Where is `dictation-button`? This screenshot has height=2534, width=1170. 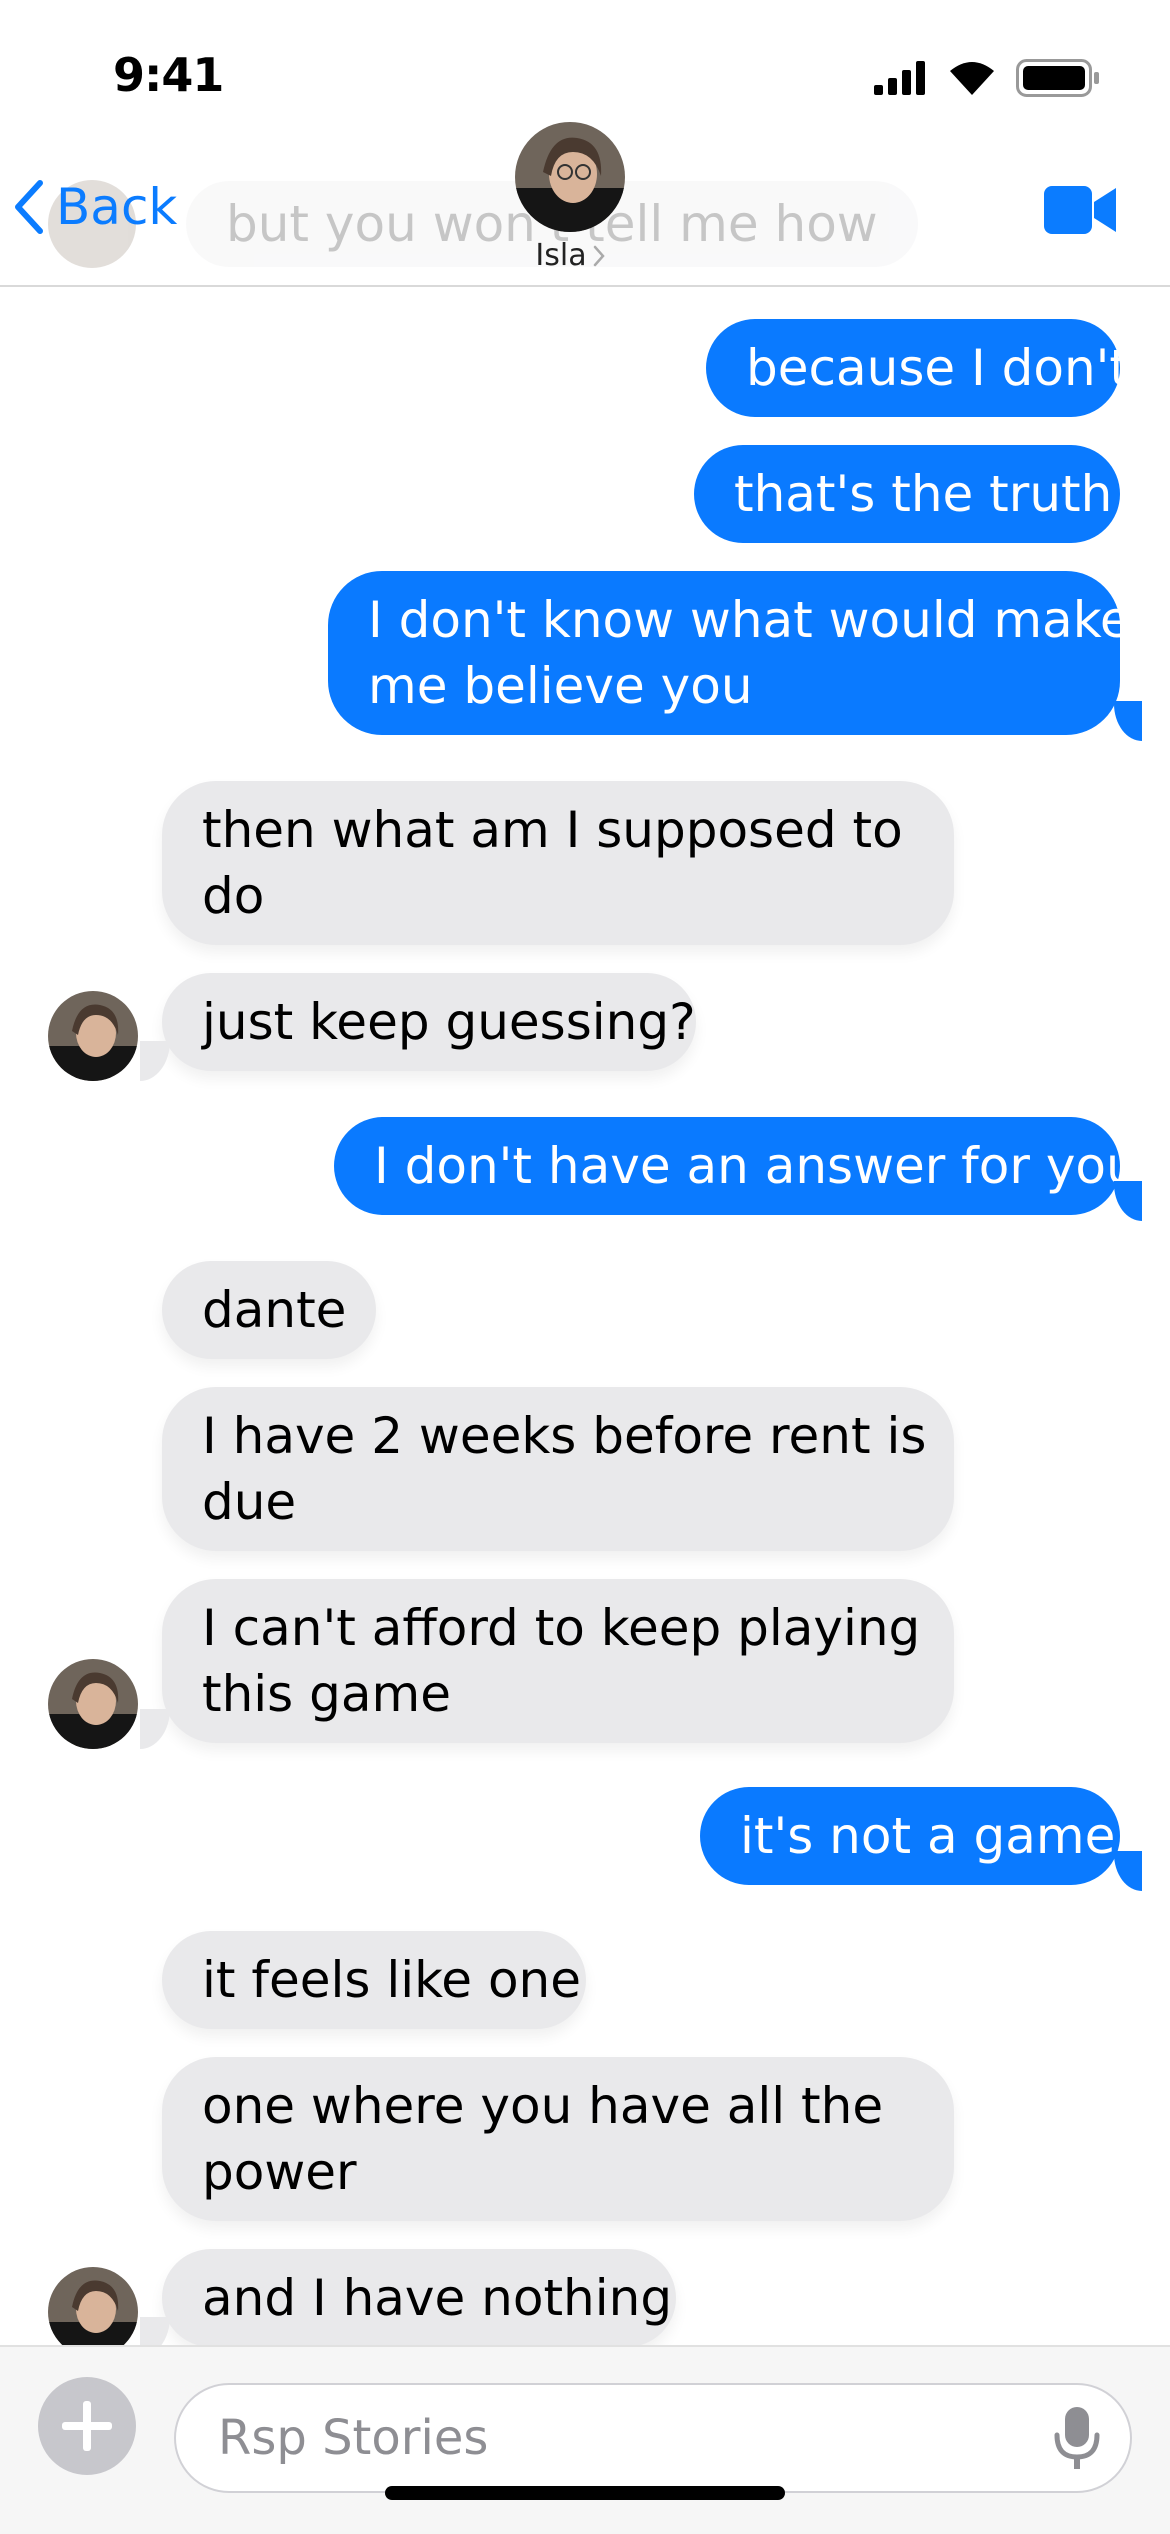
dictation-button is located at coordinates (1077, 2441).